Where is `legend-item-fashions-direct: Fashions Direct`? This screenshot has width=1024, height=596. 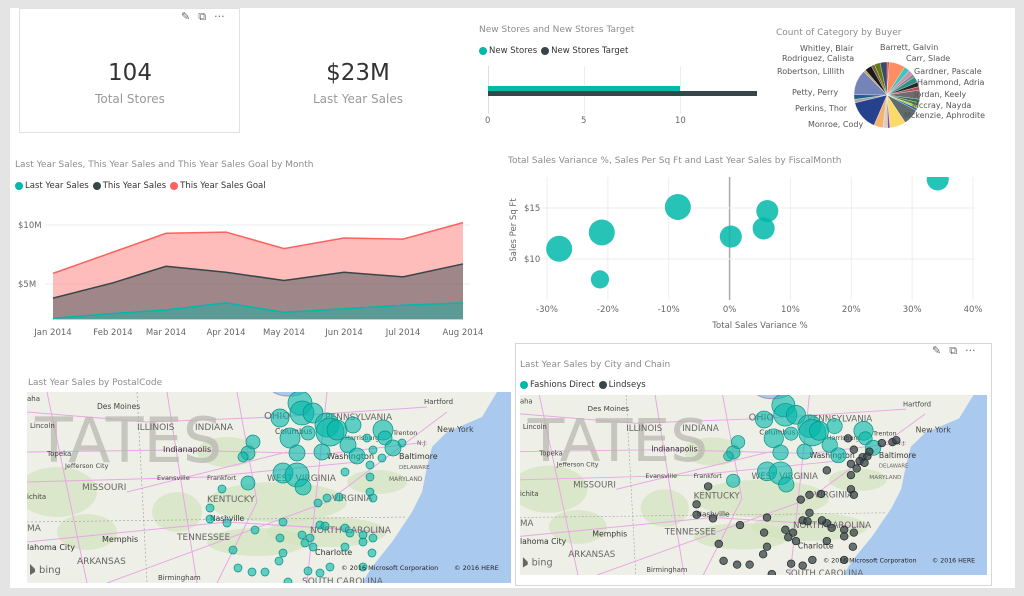
legend-item-fashions-direct: Fashions Direct is located at coordinates (557, 385).